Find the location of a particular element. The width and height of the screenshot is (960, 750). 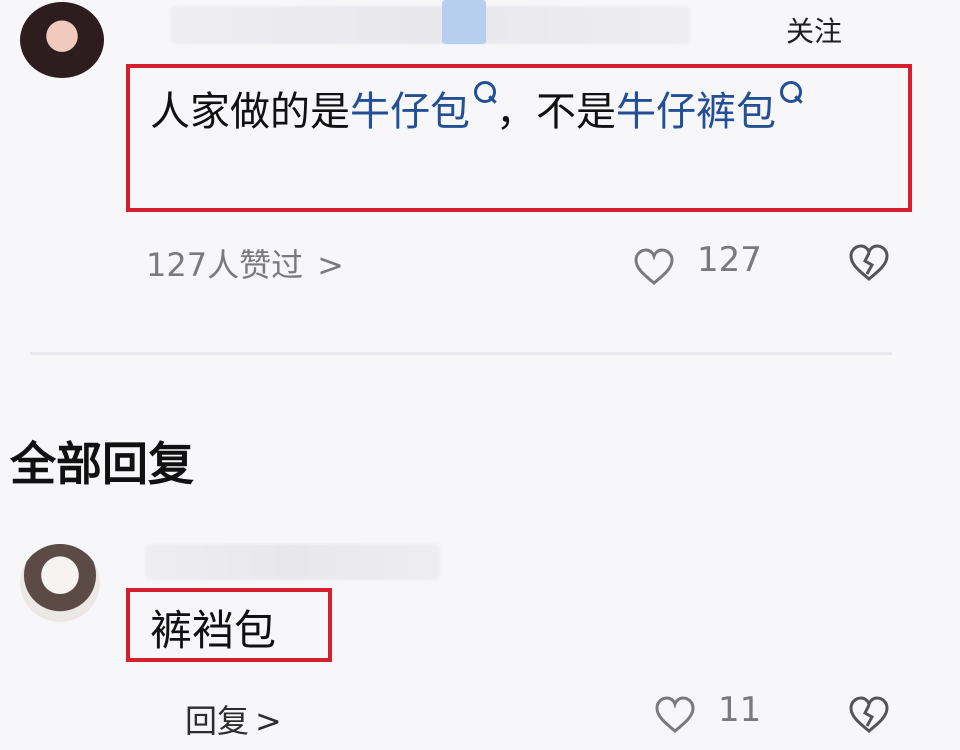

divider is located at coordinates (461, 353).